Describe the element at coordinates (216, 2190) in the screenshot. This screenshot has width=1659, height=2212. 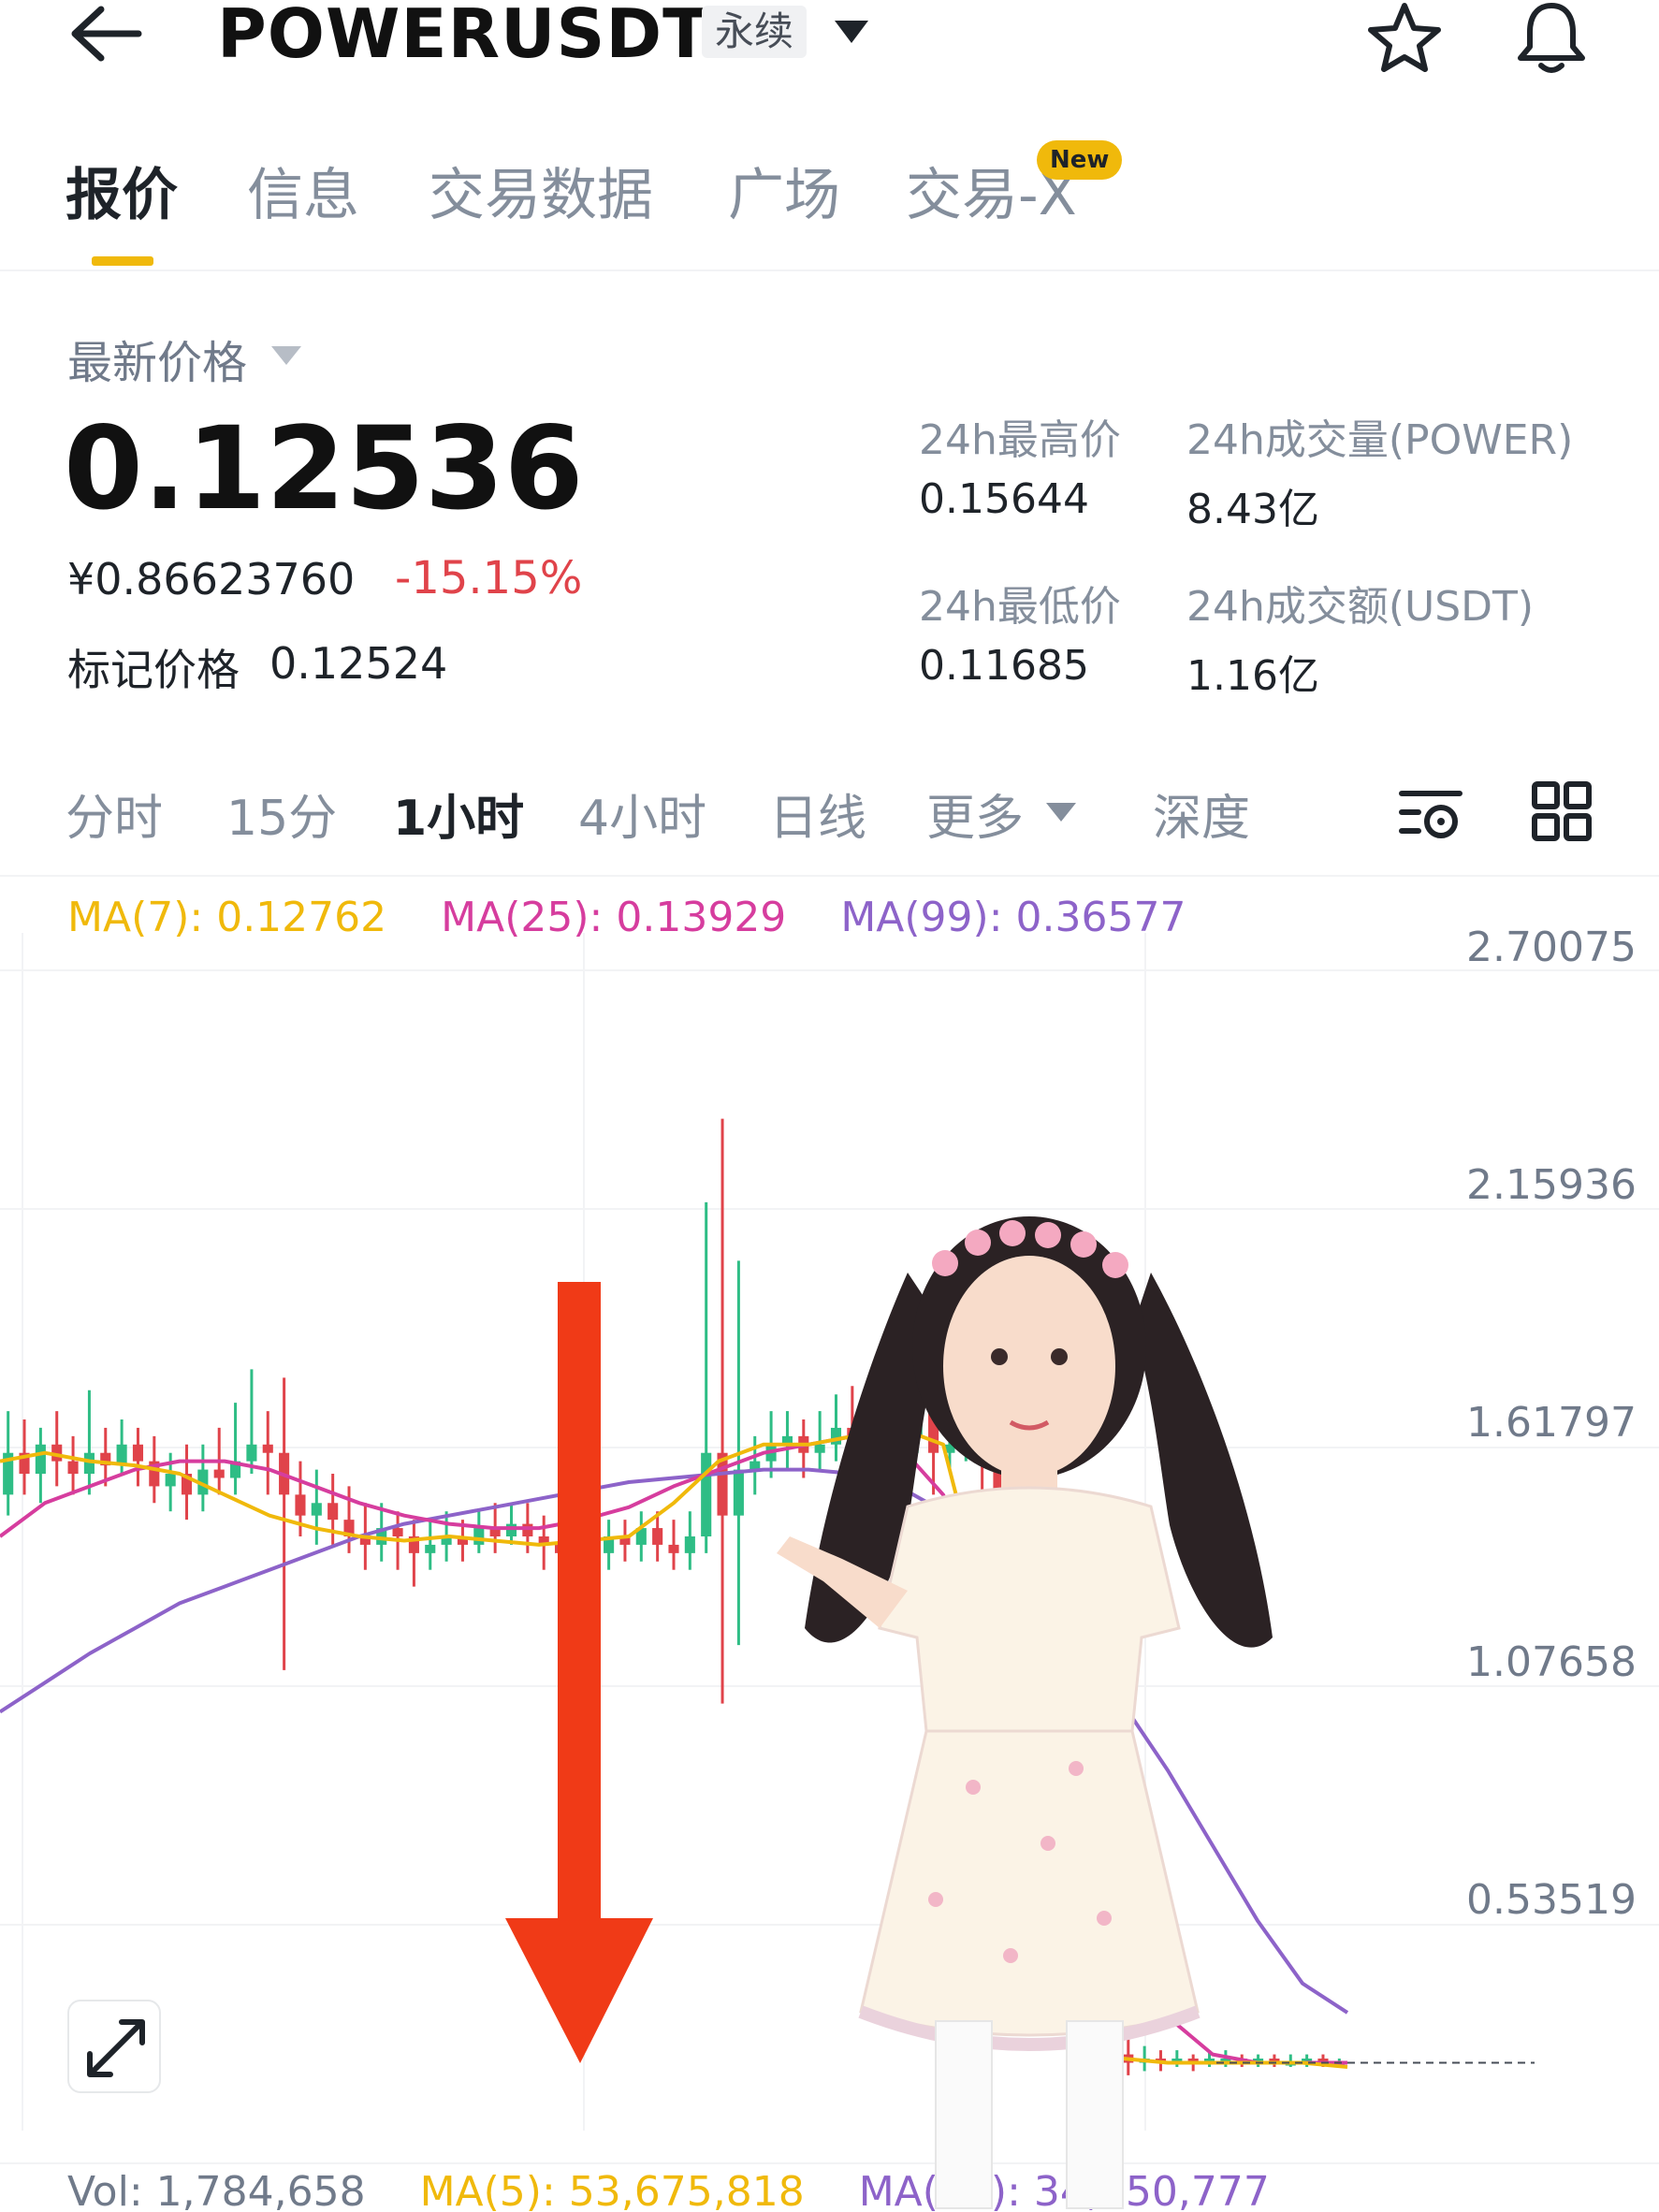
I see `volume-label: Vol: 1,784,658` at that location.